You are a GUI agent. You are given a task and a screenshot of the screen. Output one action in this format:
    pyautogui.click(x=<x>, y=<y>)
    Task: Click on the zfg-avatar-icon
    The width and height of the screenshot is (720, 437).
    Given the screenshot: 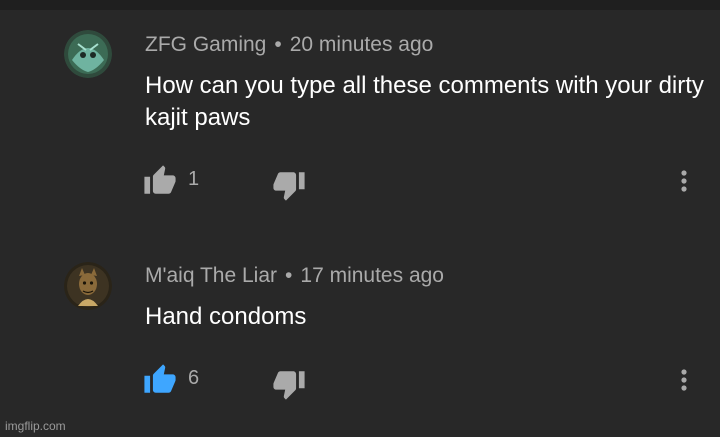 What is the action you would take?
    pyautogui.click(x=88, y=54)
    